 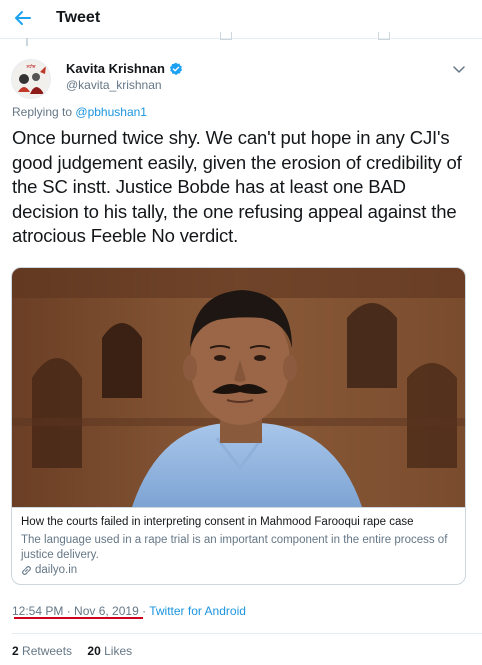 I want to click on divider, so click(x=247, y=633).